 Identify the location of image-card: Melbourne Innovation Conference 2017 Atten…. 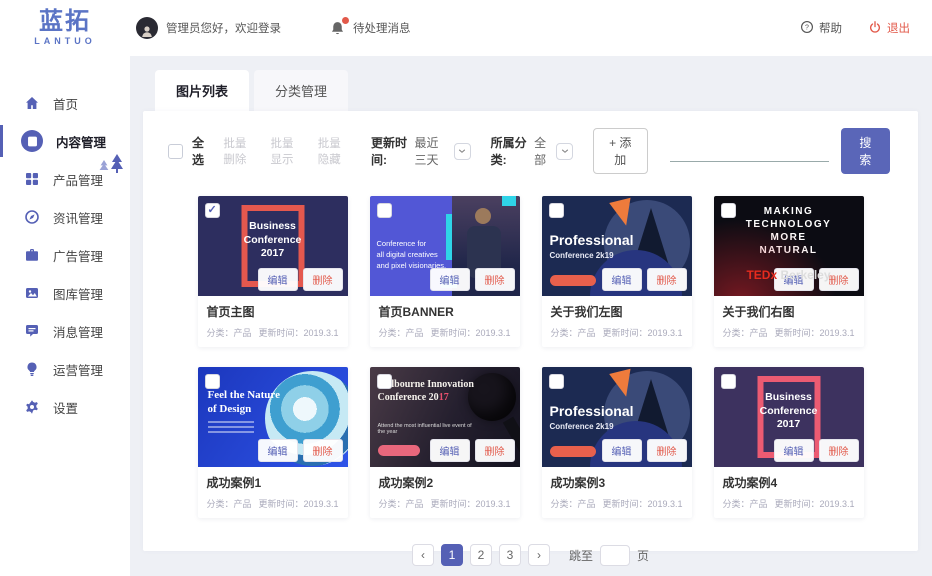
(444, 442).